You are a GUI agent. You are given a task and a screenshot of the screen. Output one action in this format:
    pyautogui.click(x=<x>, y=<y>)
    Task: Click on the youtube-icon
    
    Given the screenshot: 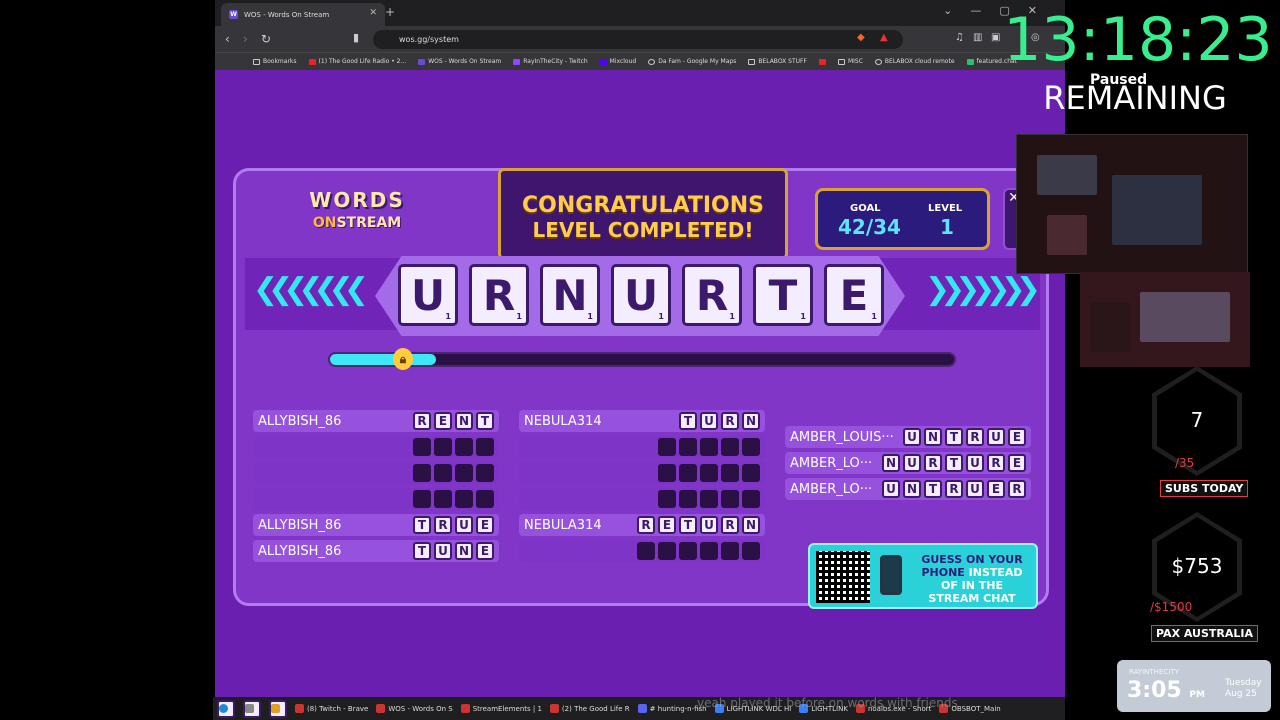 What is the action you would take?
    pyautogui.click(x=822, y=61)
    